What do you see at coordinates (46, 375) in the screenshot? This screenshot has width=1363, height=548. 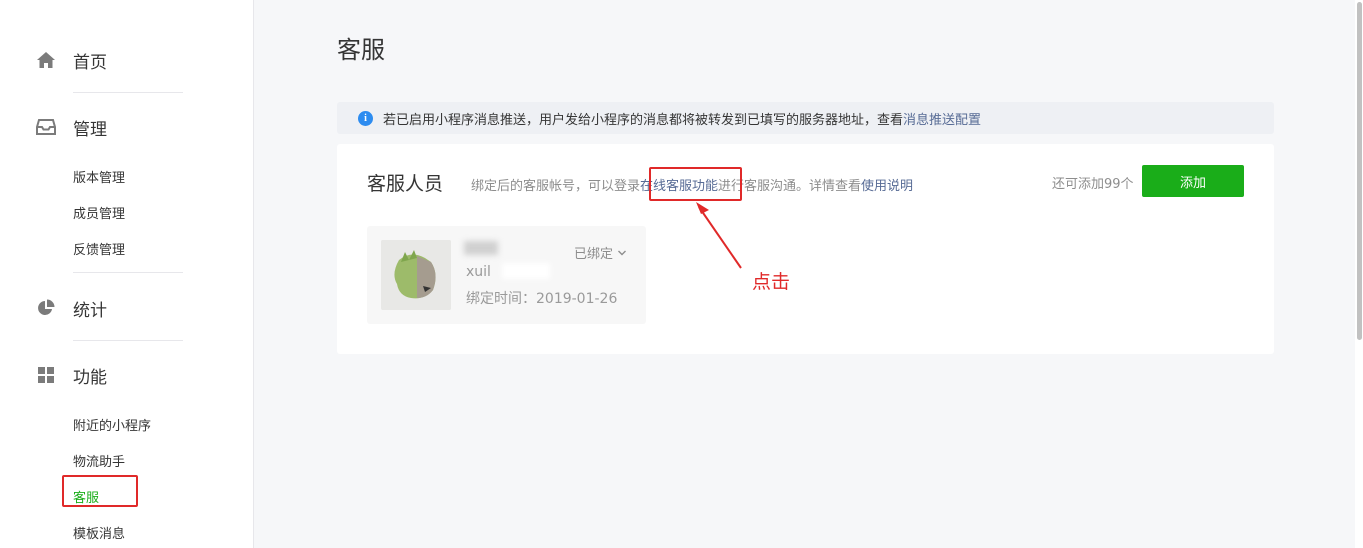 I see `grid-icon` at bounding box center [46, 375].